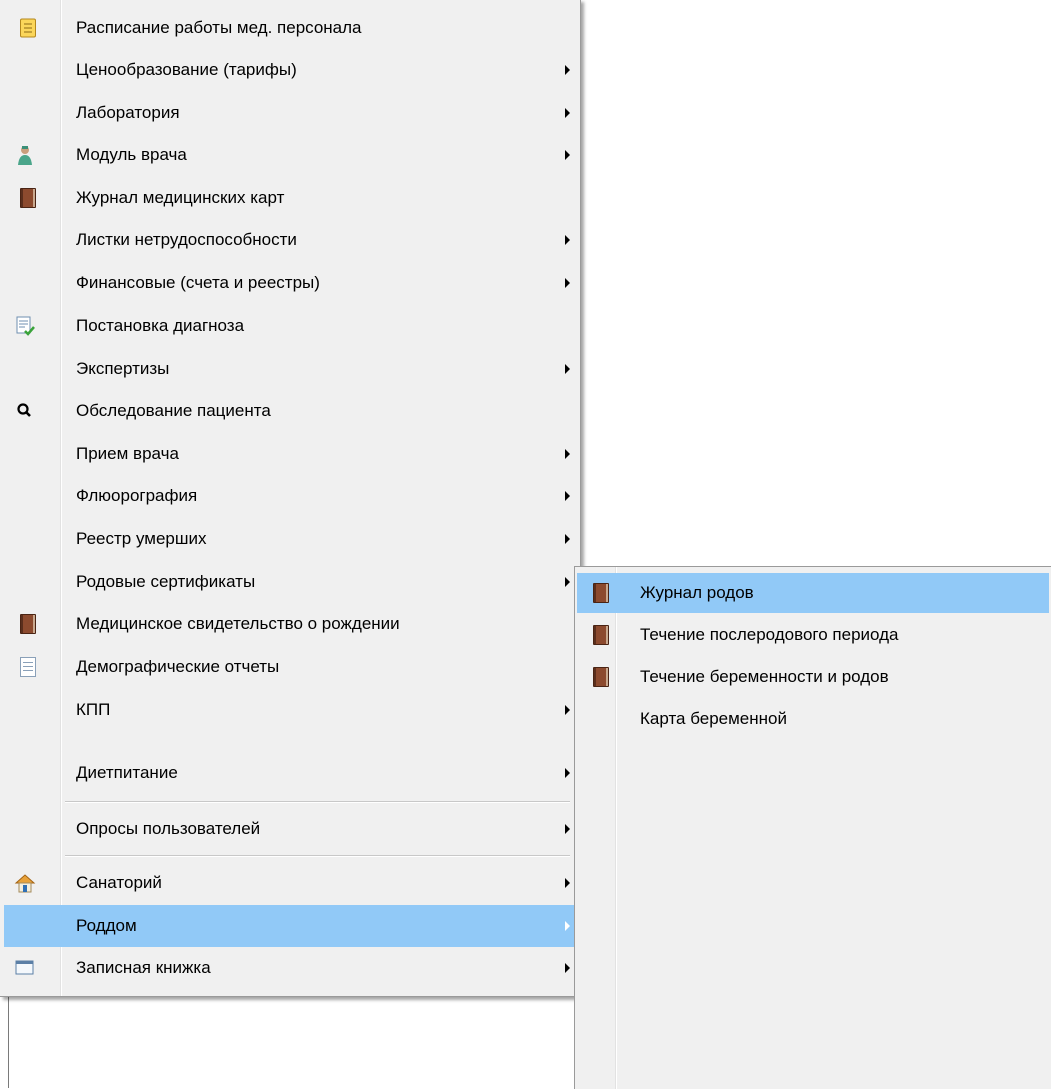 Image resolution: width=1051 pixels, height=1089 pixels. I want to click on notepad-icon, so click(28, 28).